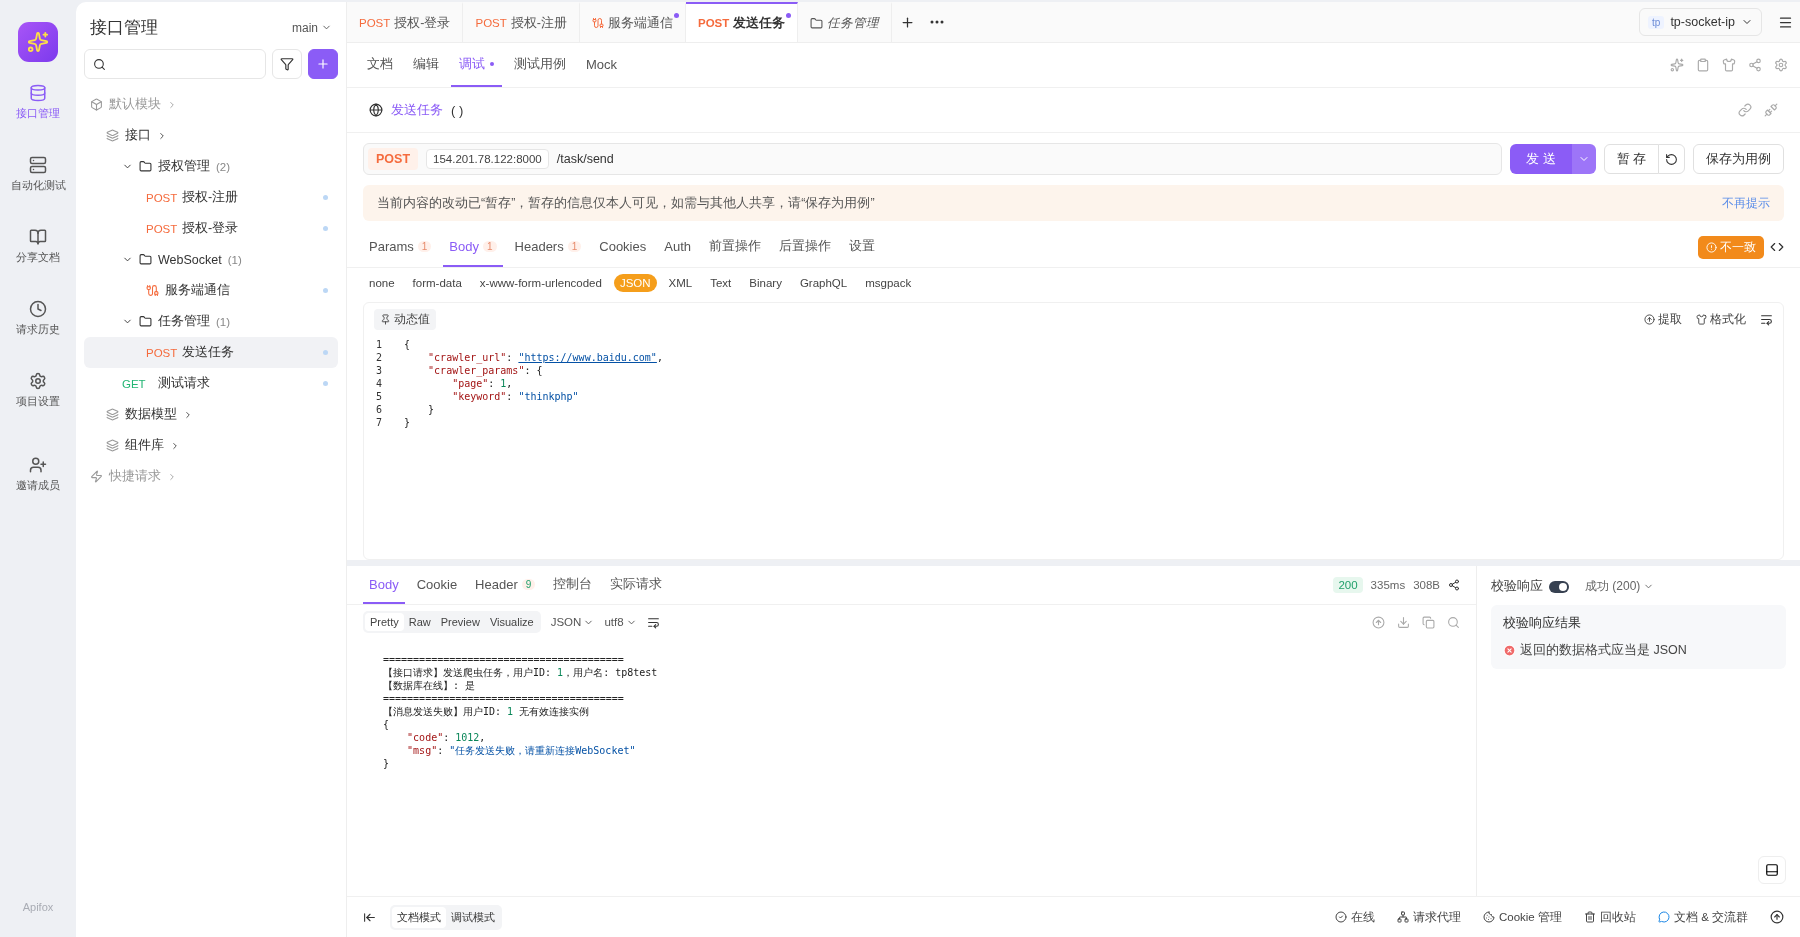 The width and height of the screenshot is (1800, 937). I want to click on format-selector: JSON, so click(572, 622).